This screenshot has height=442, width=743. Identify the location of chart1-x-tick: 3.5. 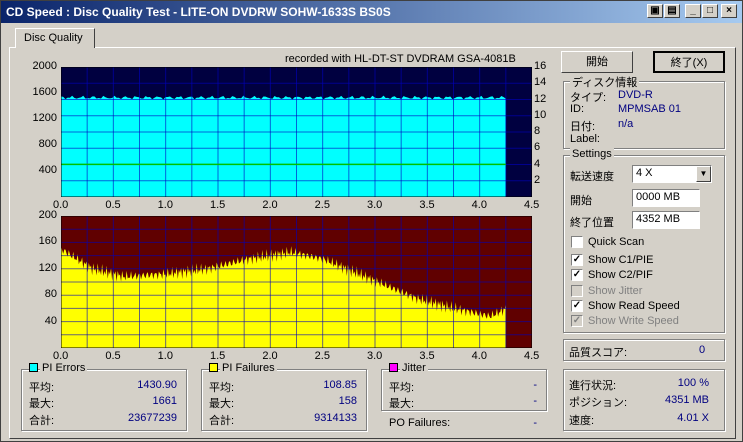
(427, 205).